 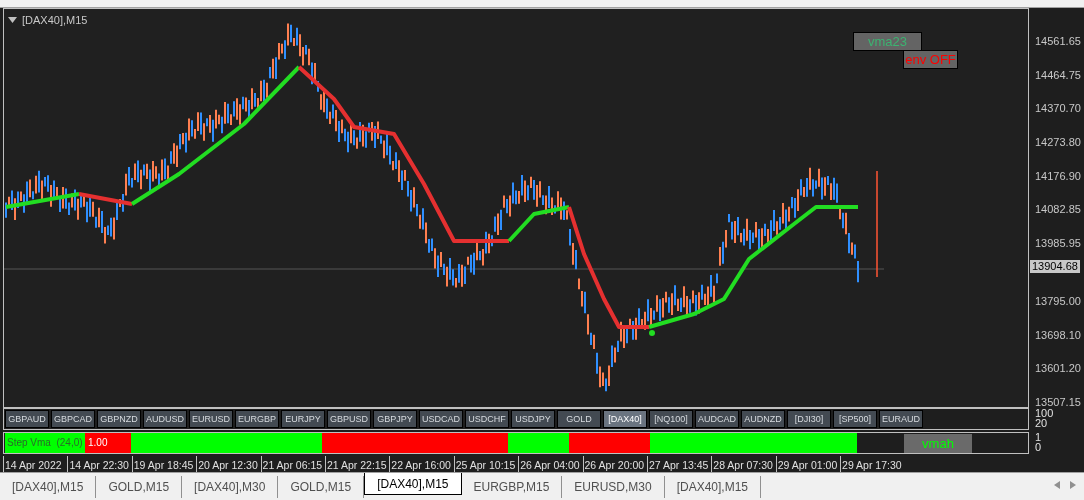 I want to click on chart-tab: [DAX40],M30, so click(x=230, y=487).